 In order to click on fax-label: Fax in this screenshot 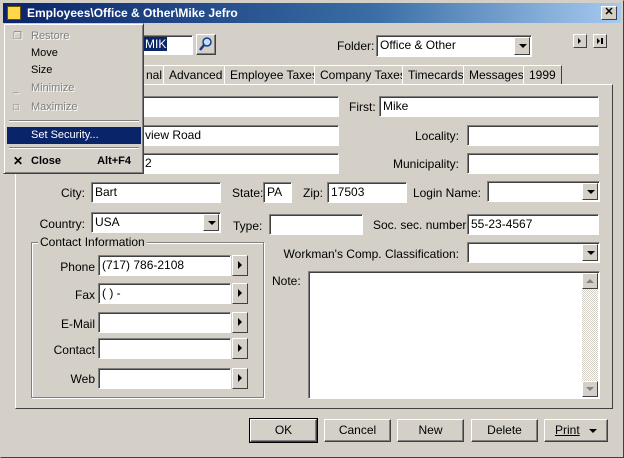, I will do `click(84, 295)`.